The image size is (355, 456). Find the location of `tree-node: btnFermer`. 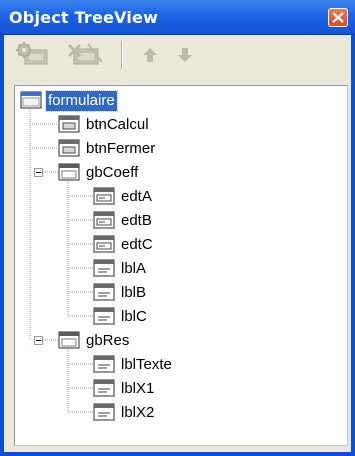

tree-node: btnFermer is located at coordinates (180, 149).